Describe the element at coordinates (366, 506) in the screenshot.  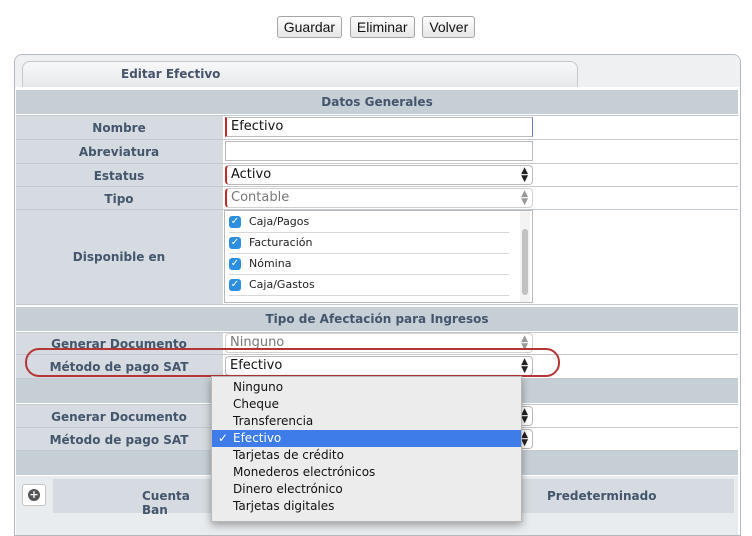
I see `dropdown-option: Tarjetas digitales` at that location.